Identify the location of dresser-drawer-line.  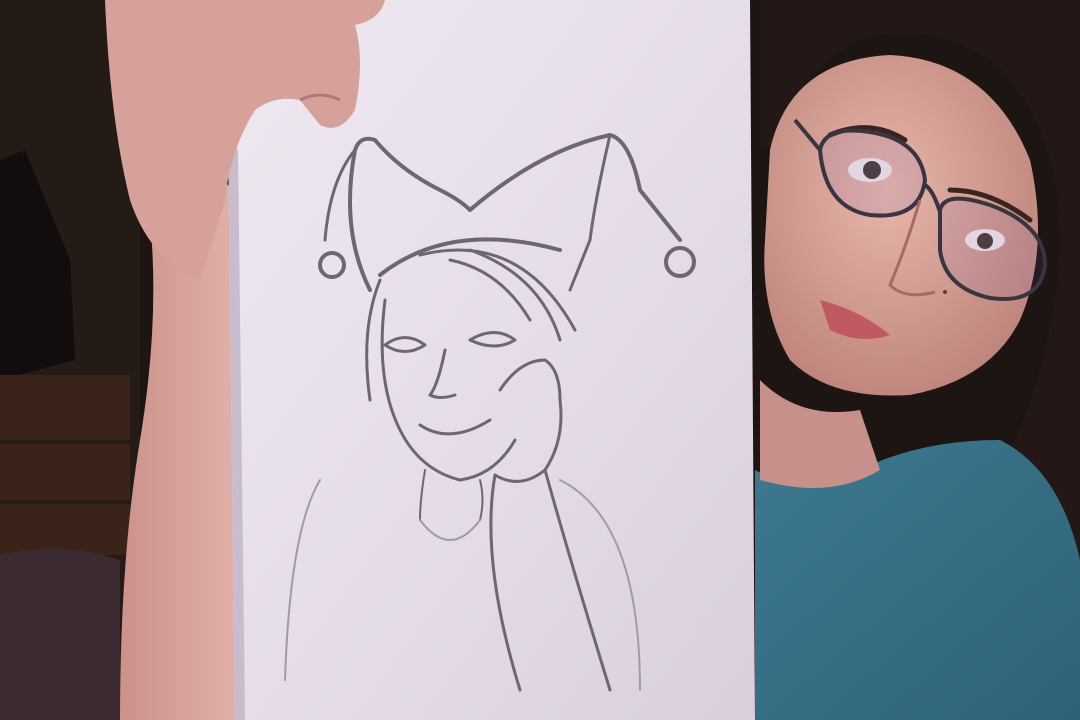
(65, 442).